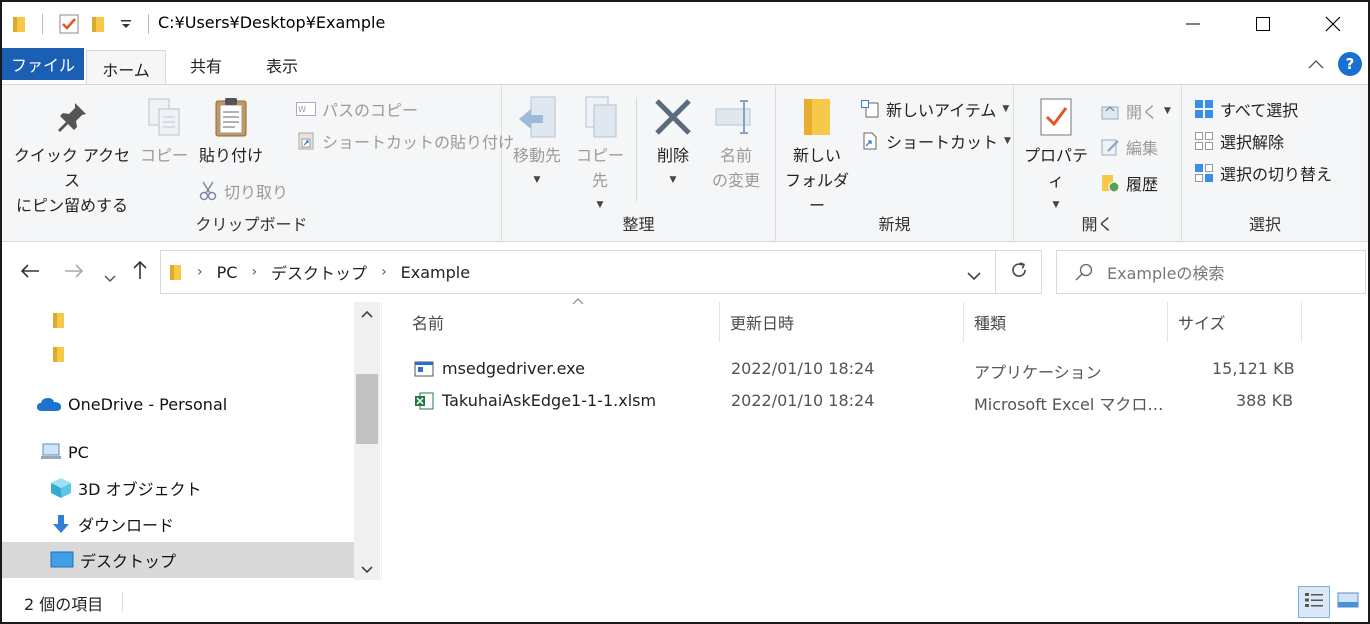 The image size is (1370, 624). What do you see at coordinates (49, 404) in the screenshot?
I see `cloud-icon` at bounding box center [49, 404].